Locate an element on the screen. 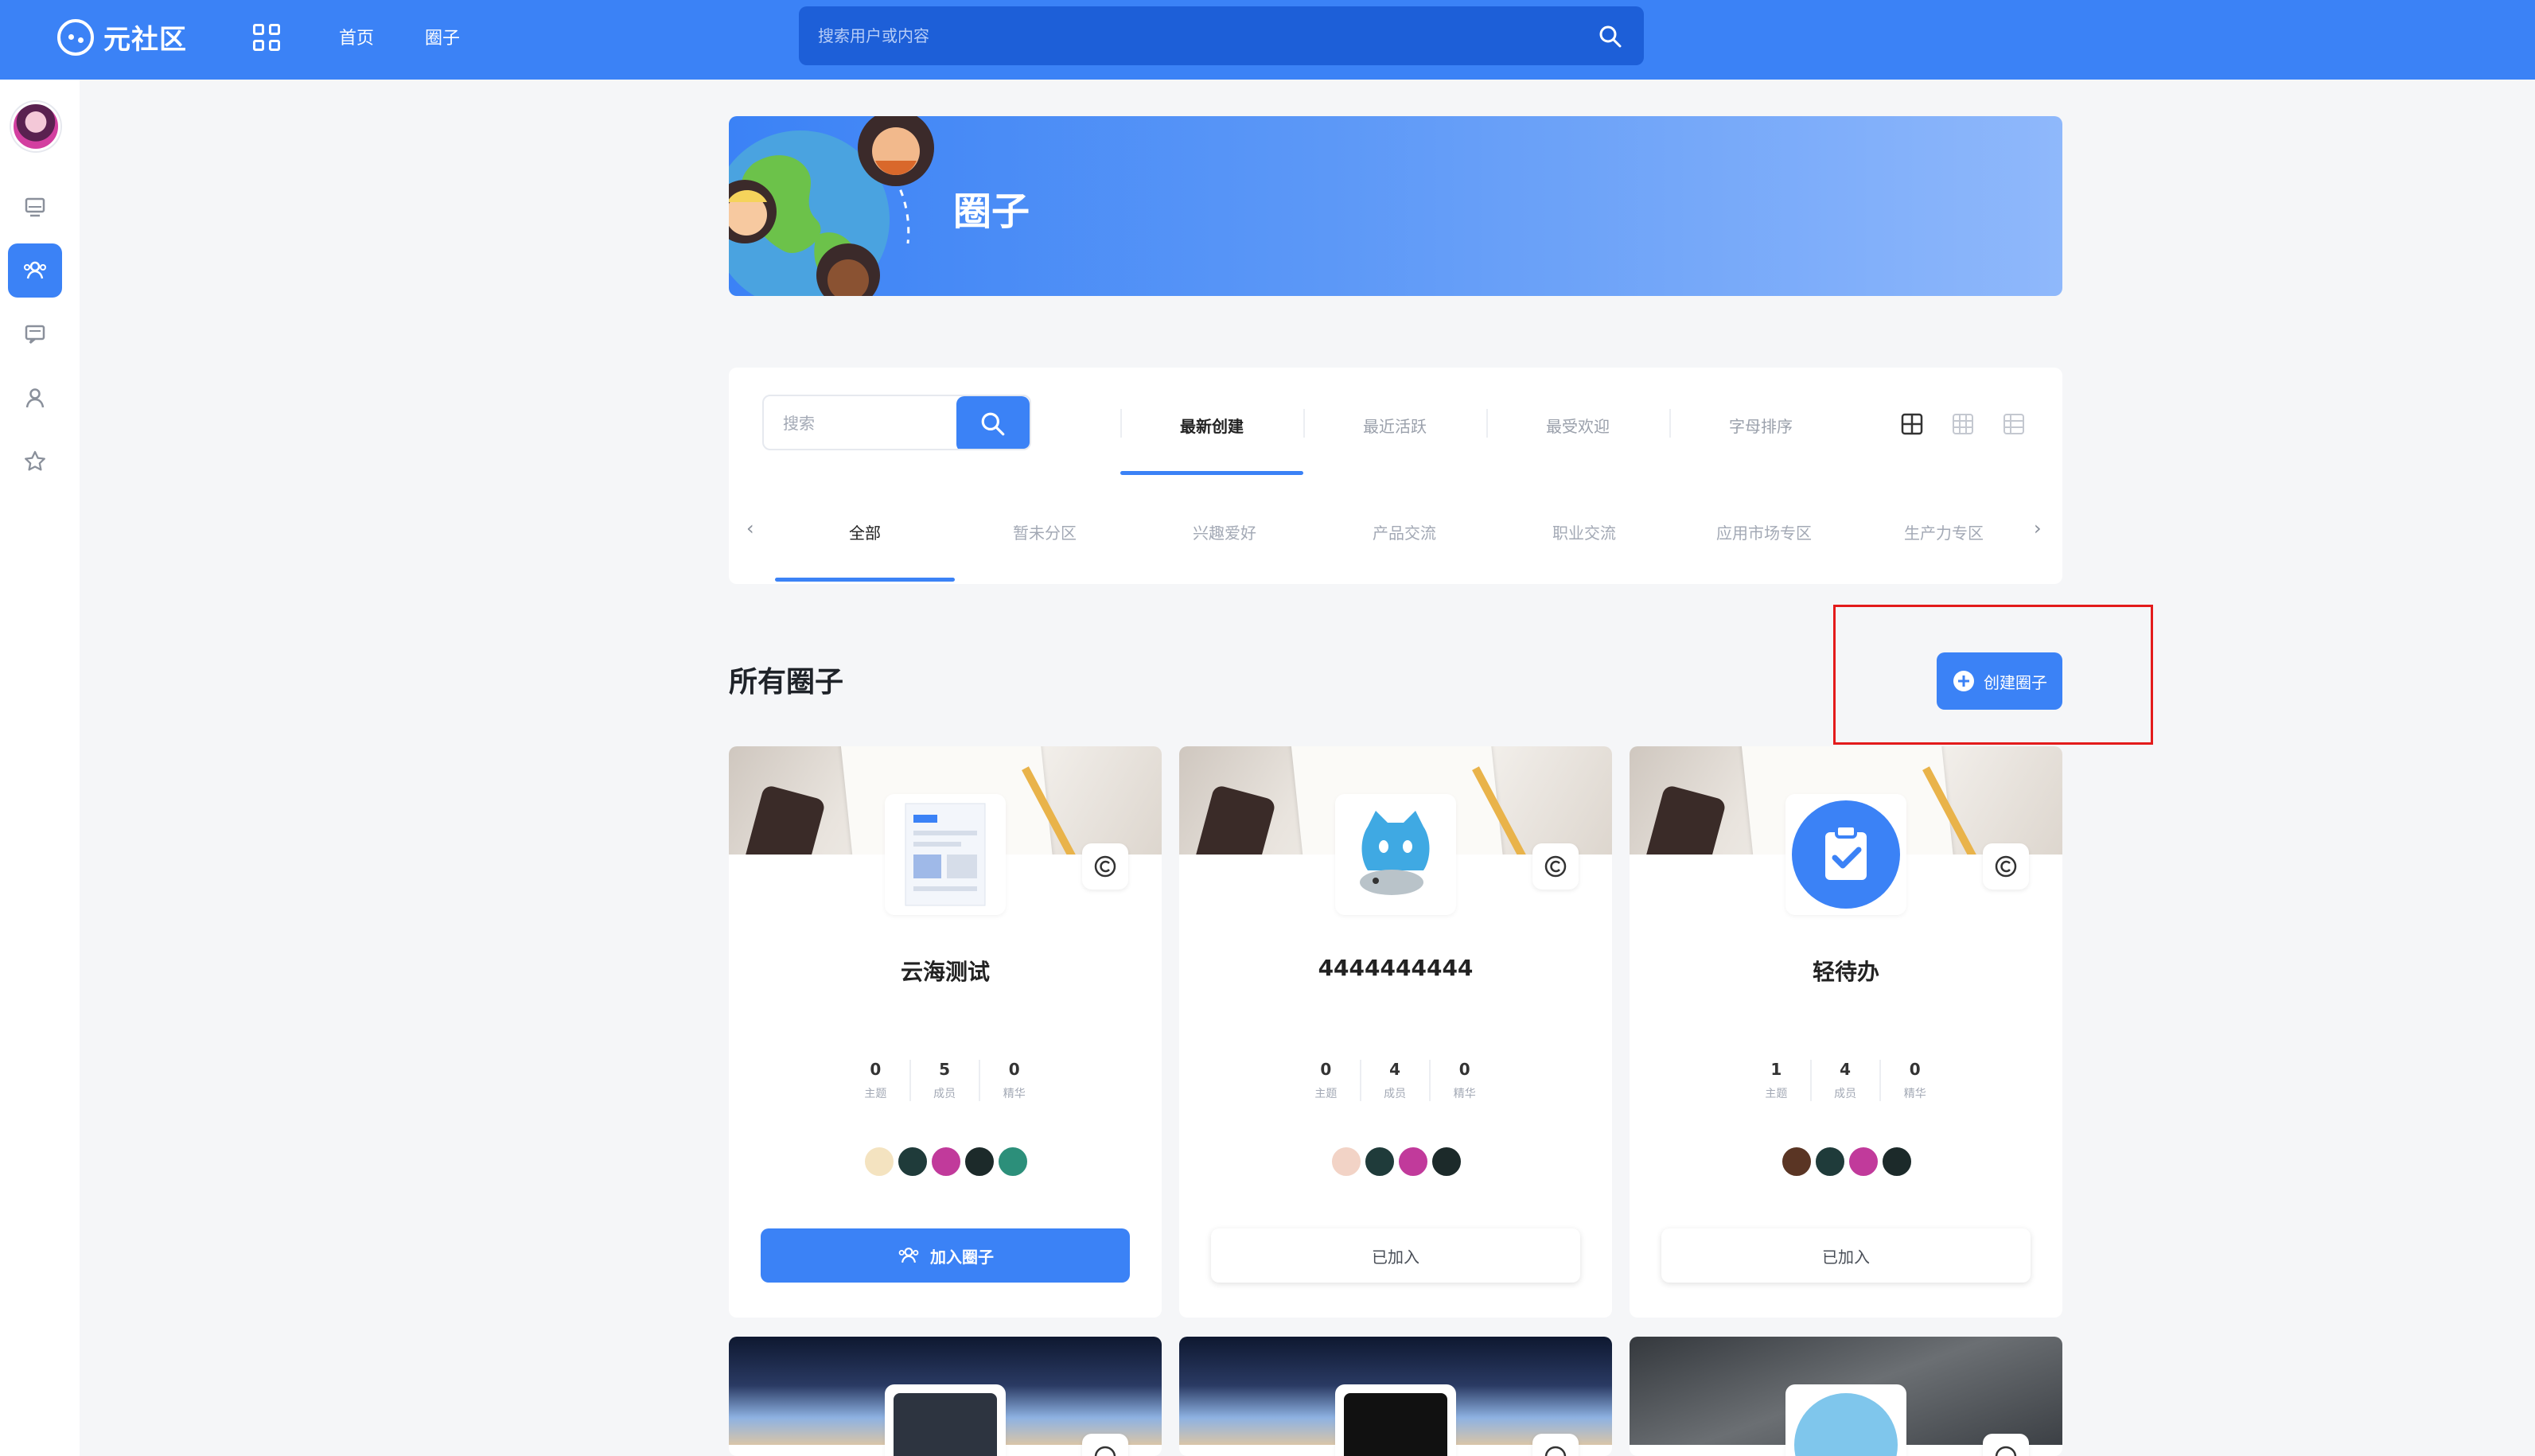 The height and width of the screenshot is (1456, 2535). globe-illustration is located at coordinates (831, 206).